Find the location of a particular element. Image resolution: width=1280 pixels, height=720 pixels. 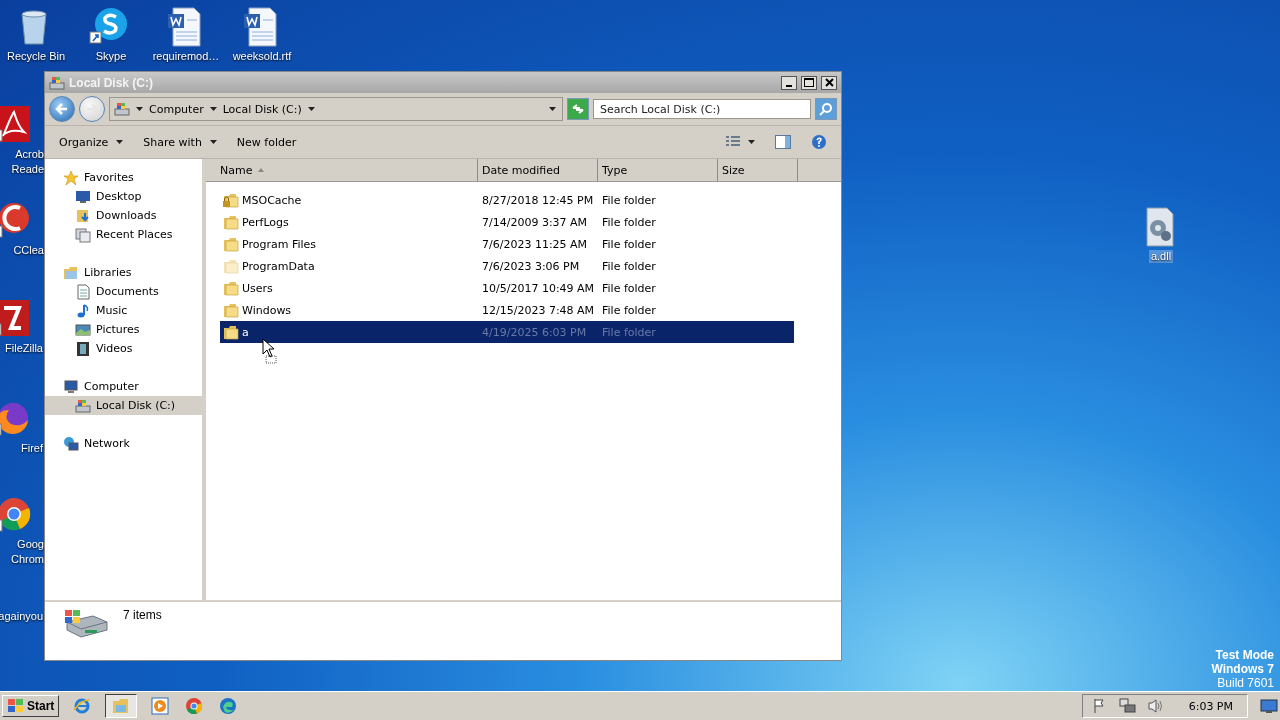

desktop-icon-label: Skype is located at coordinates (111, 56).